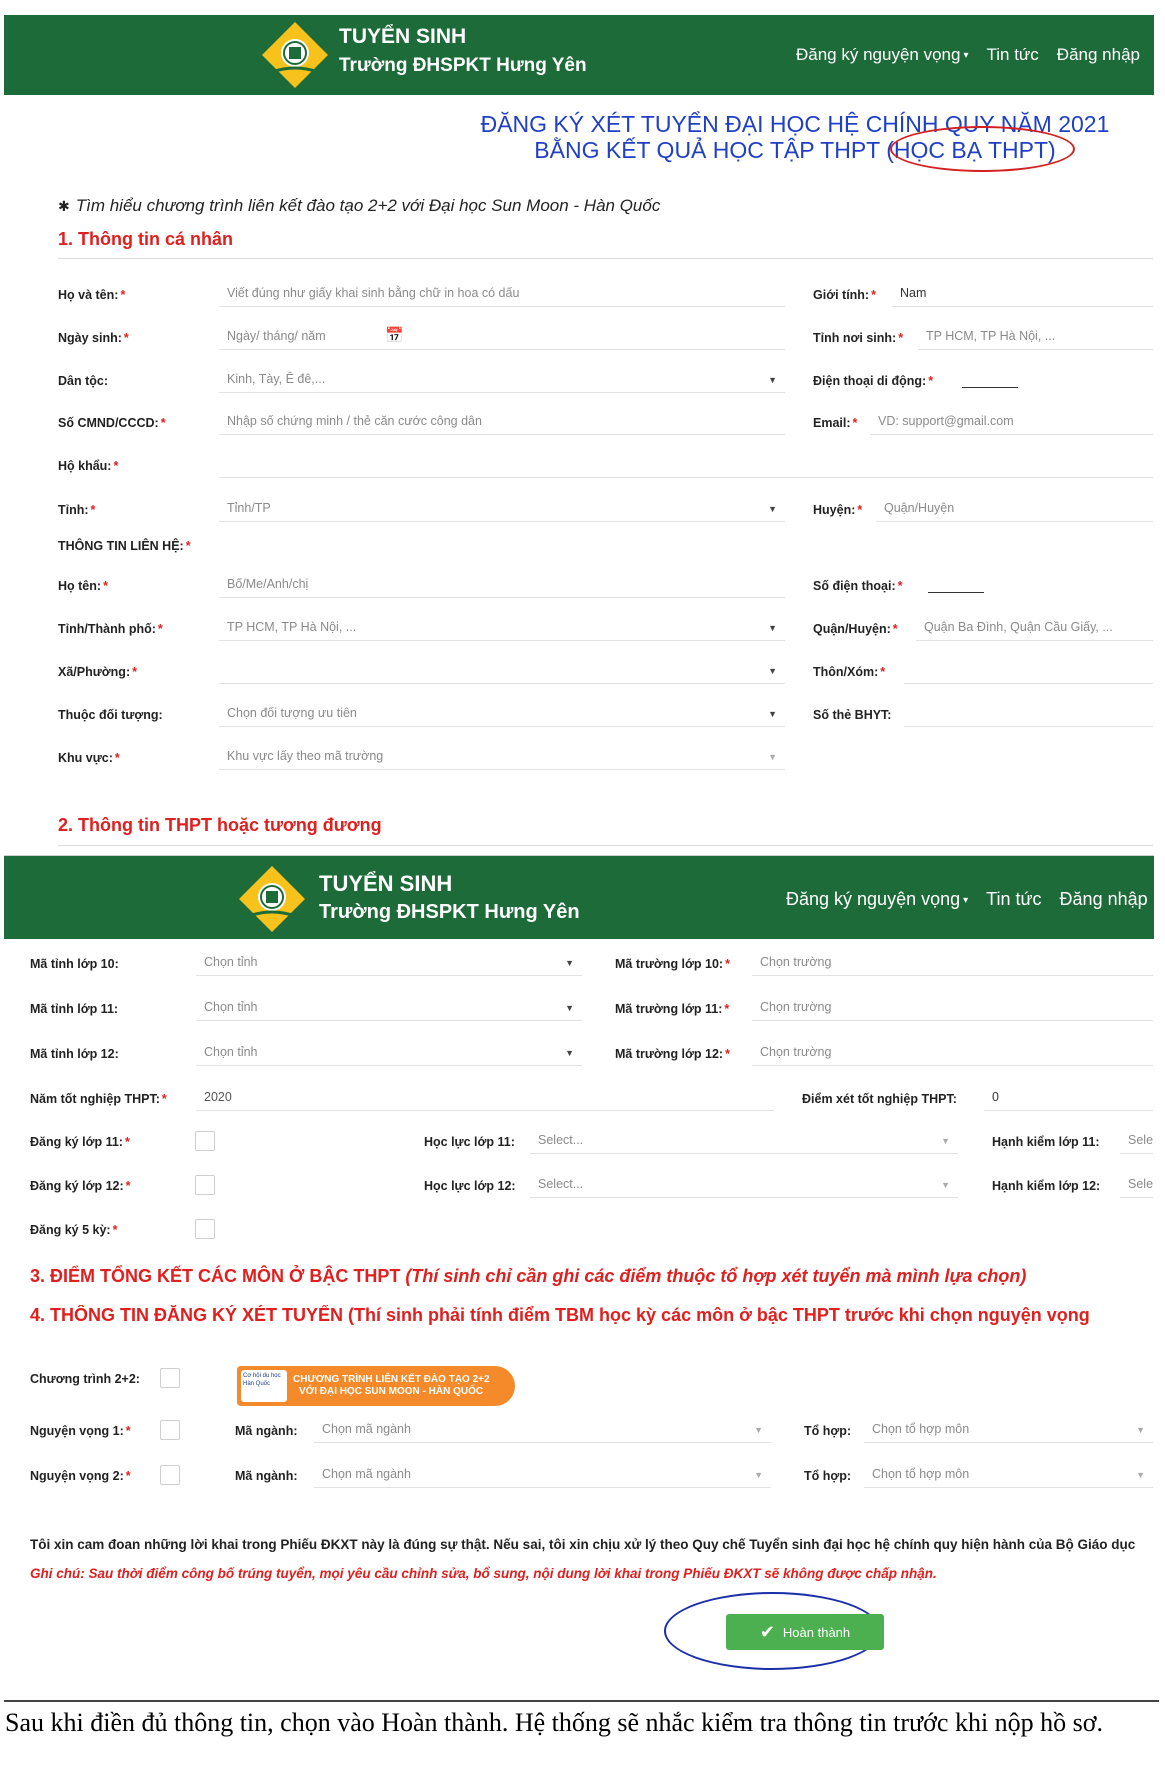 This screenshot has height=1767, width=1165. What do you see at coordinates (97, 672) in the screenshot?
I see `label-ward: Xã/Phường: *` at bounding box center [97, 672].